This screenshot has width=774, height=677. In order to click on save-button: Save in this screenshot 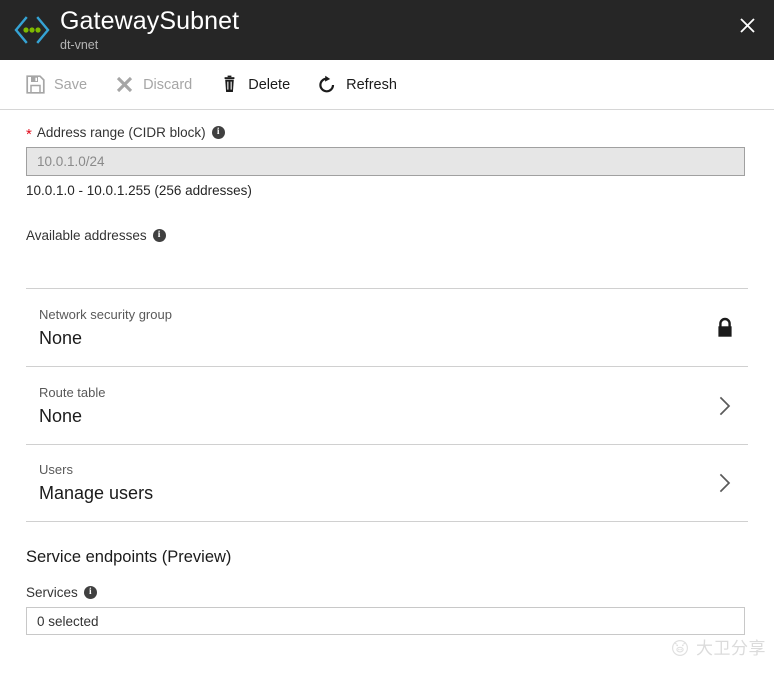, I will do `click(55, 85)`.